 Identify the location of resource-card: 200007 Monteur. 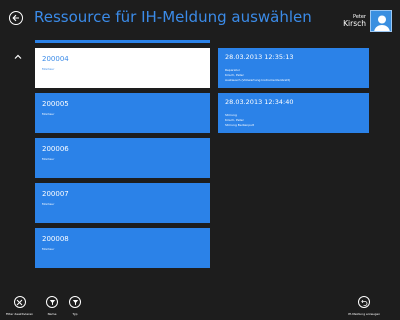
(122, 203).